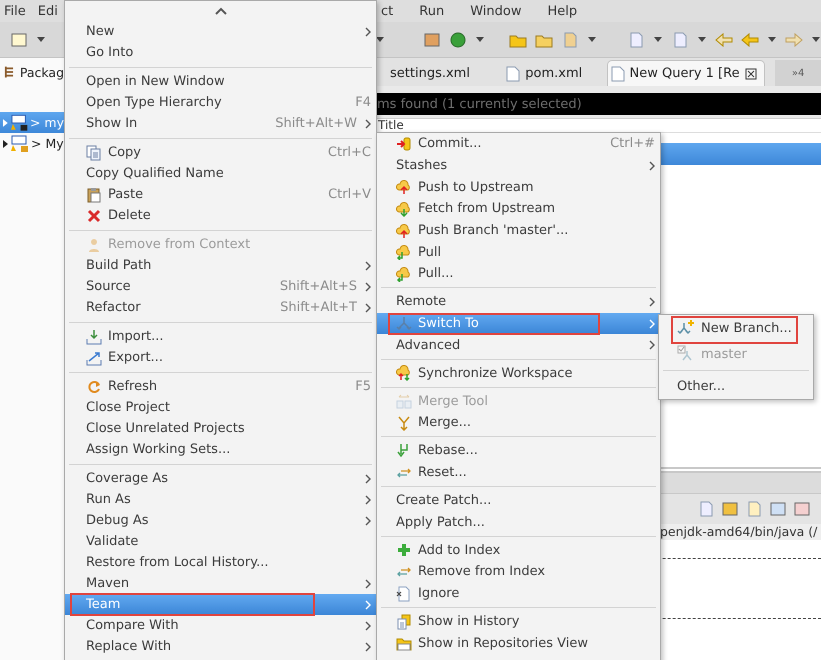 The image size is (821, 660). What do you see at coordinates (389, 11) in the screenshot?
I see `menu-bar-item: ct` at bounding box center [389, 11].